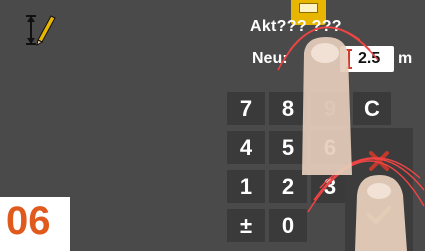 The image size is (425, 251). What do you see at coordinates (246, 186) in the screenshot?
I see `key-1: 1` at bounding box center [246, 186].